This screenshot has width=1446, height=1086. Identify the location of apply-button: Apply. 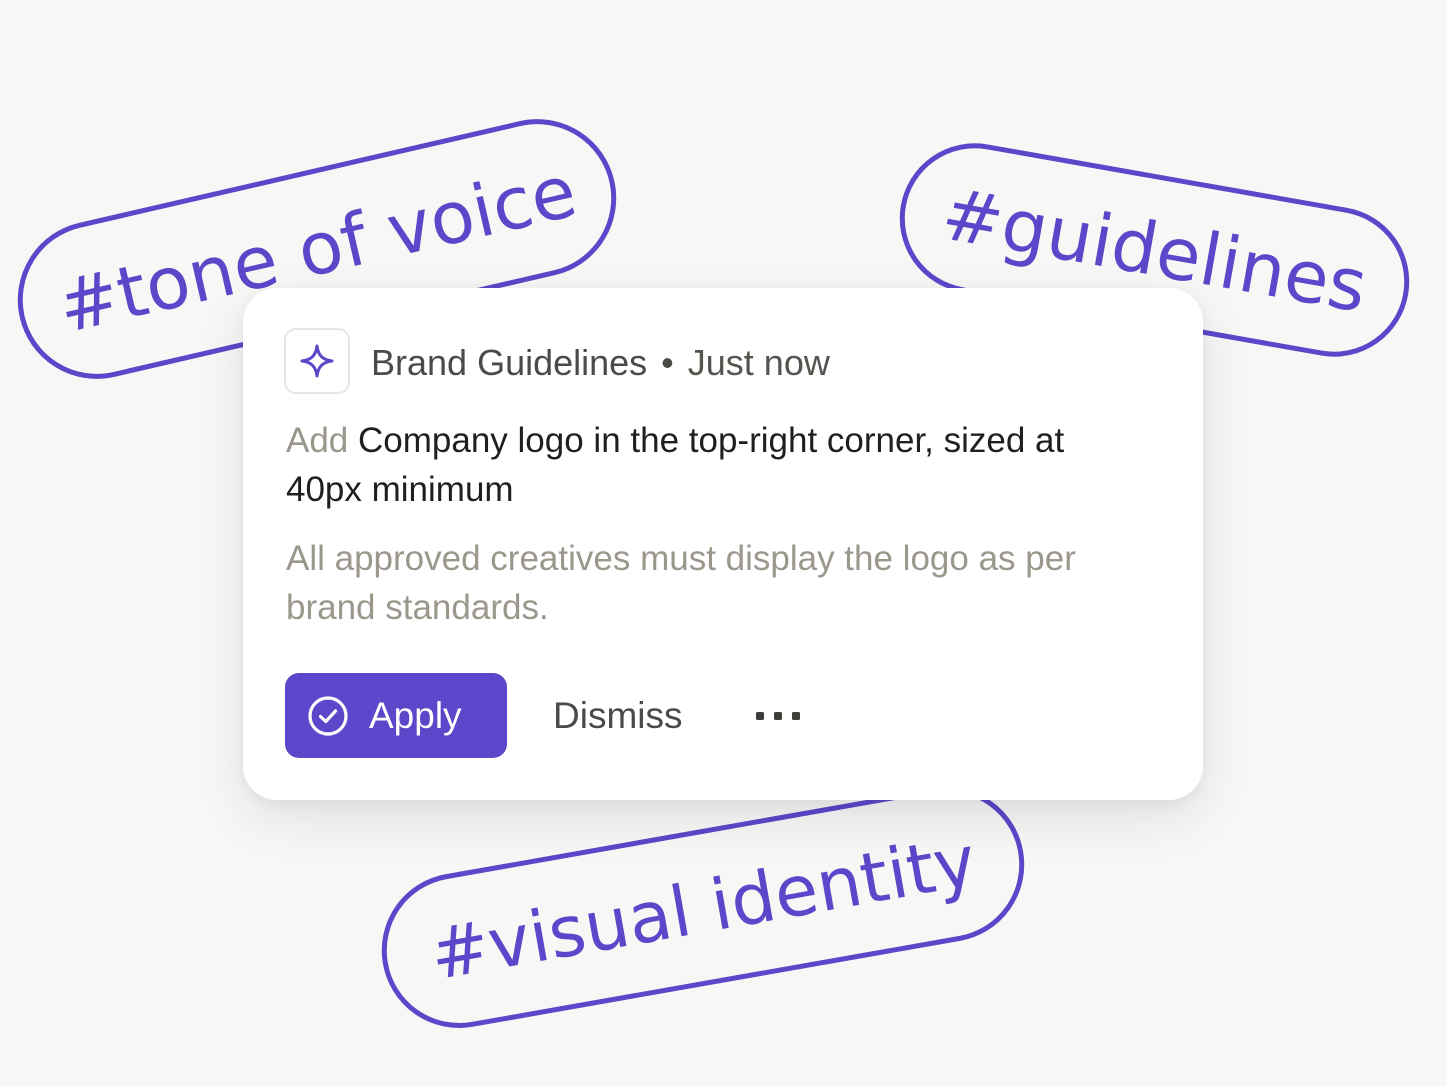
(396, 715).